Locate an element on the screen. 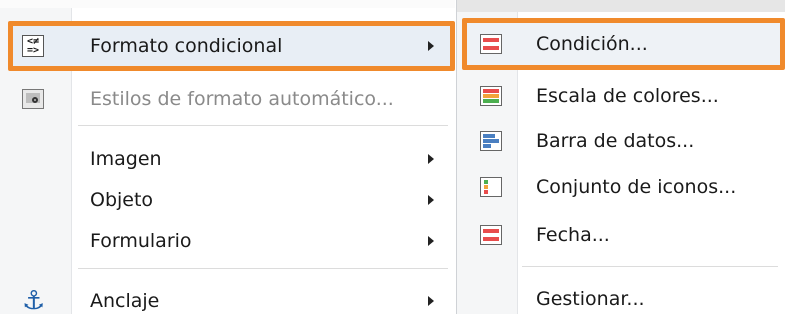  menu-item-imagen: Imagen is located at coordinates (227, 159).